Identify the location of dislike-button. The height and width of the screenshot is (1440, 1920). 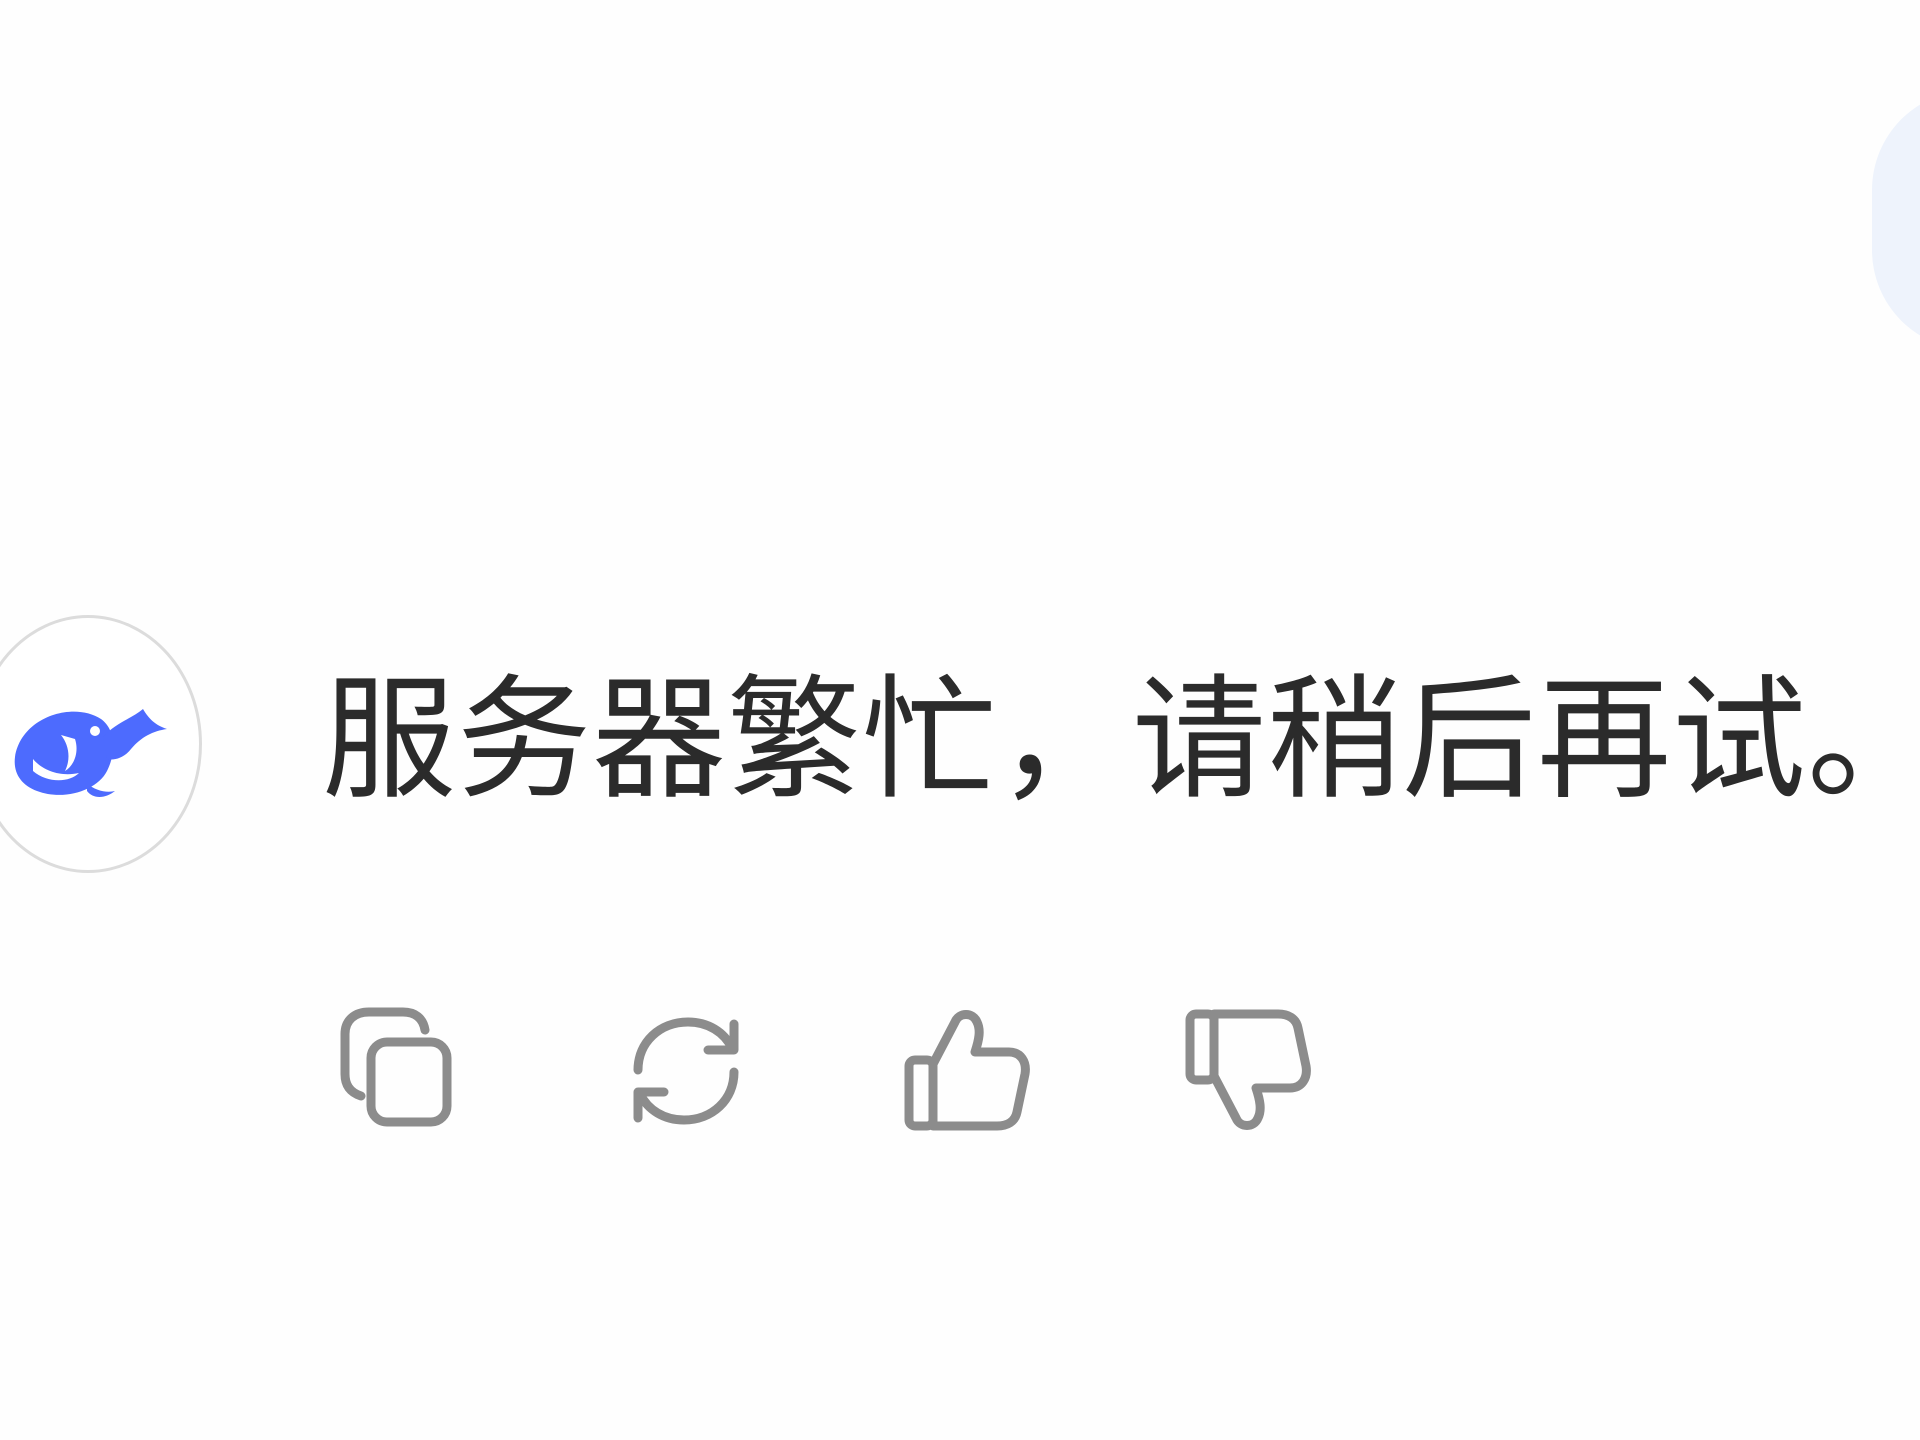
(1248, 1070).